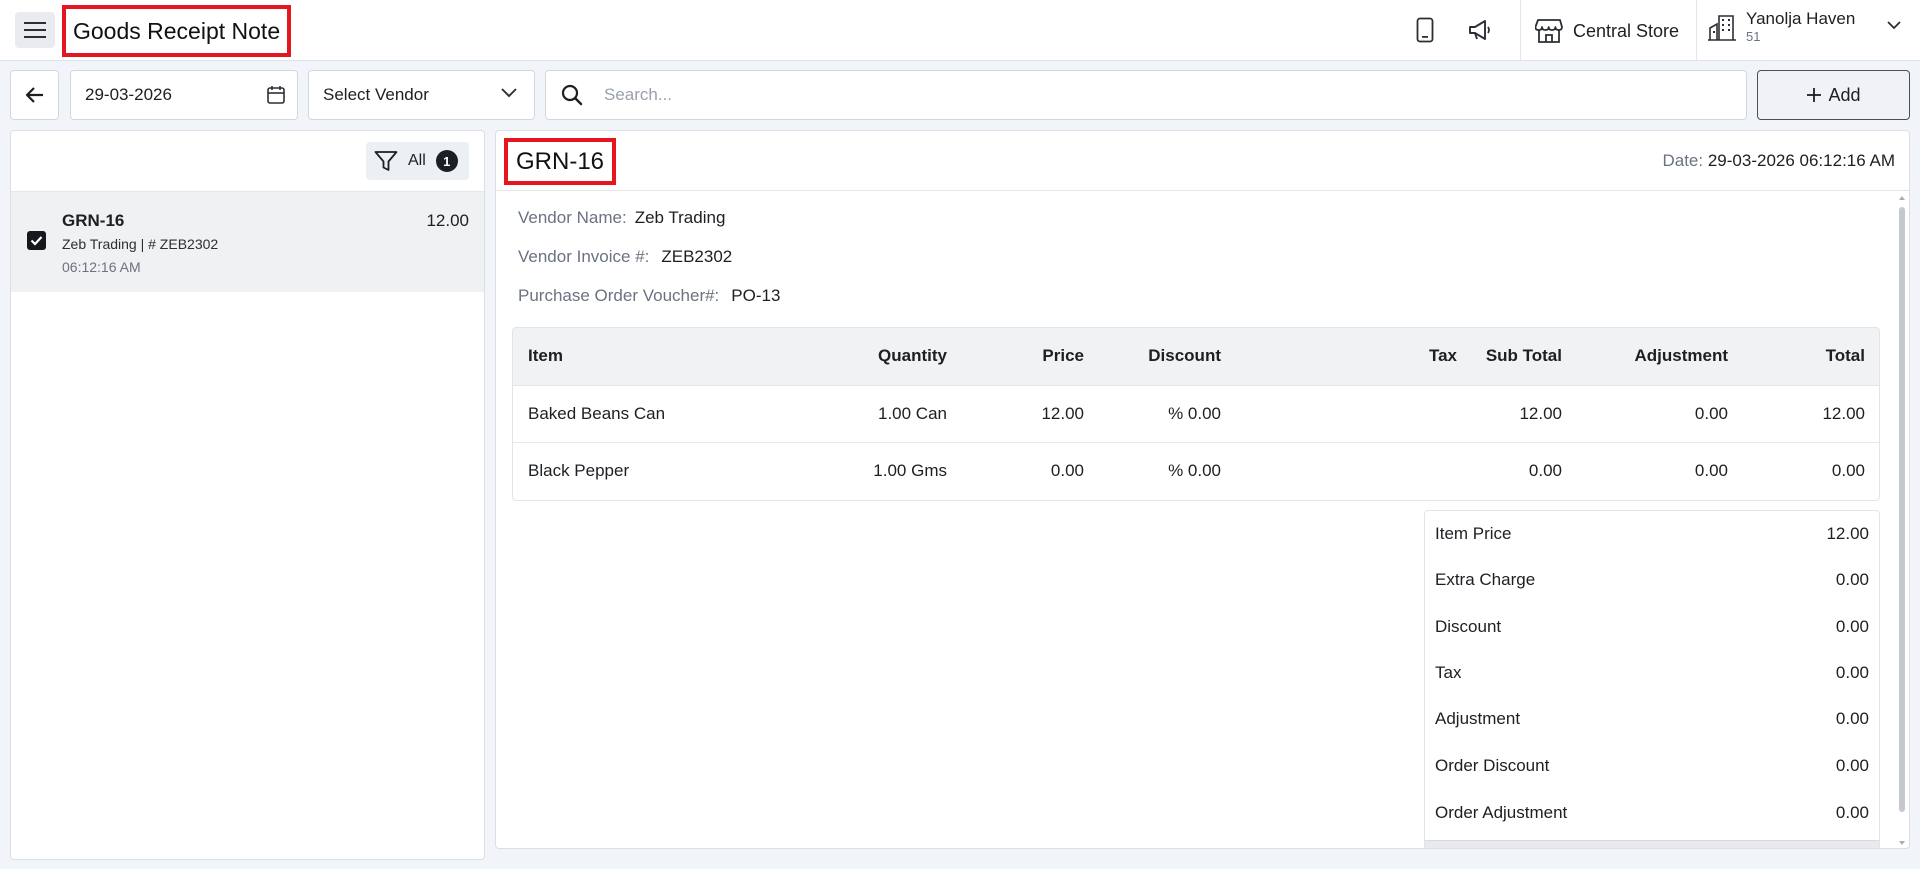 The width and height of the screenshot is (1920, 869). I want to click on vendor-name-row: Vendor Name: Zeb Trading, so click(621, 218).